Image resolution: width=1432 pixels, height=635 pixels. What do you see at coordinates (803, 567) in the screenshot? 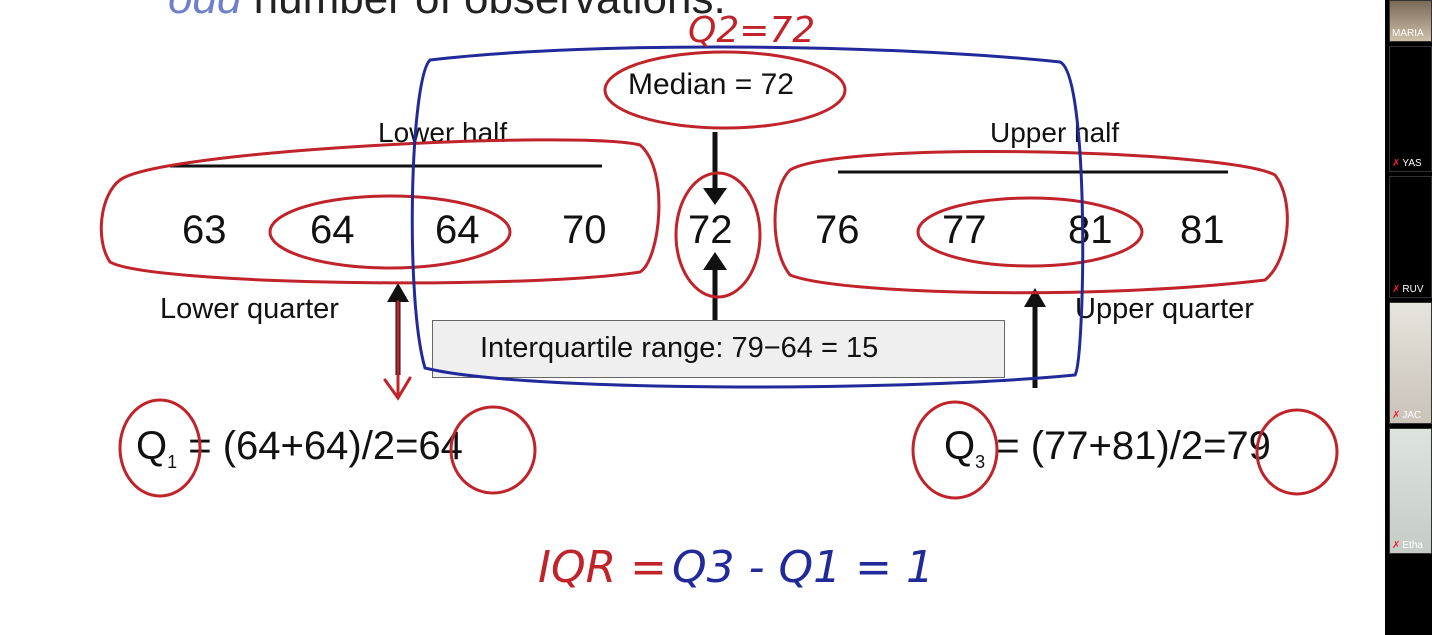
I see `iqr-annotation-blue: Q3 - Q1 = 1` at bounding box center [803, 567].